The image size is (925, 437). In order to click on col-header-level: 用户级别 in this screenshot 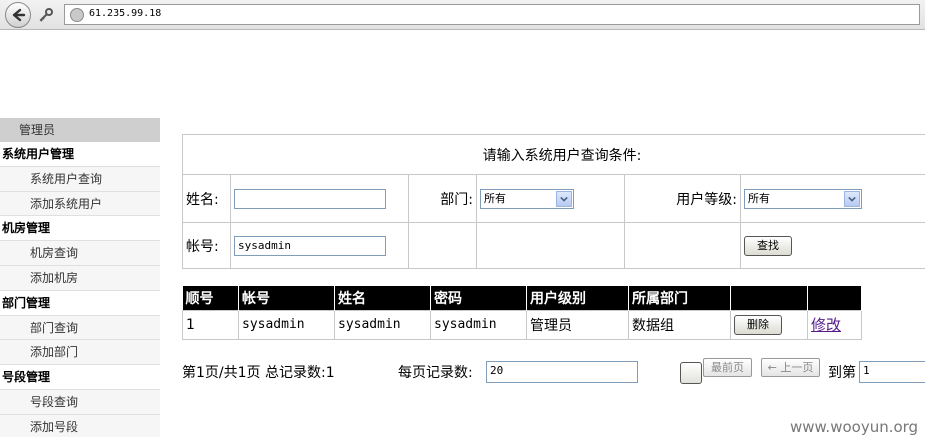, I will do `click(577, 298)`.